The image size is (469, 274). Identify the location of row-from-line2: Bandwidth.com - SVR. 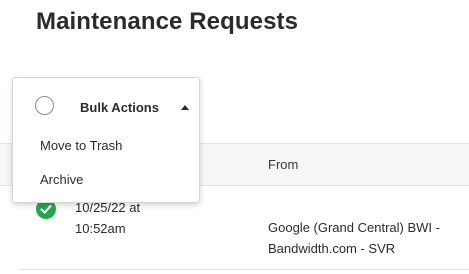
(332, 248).